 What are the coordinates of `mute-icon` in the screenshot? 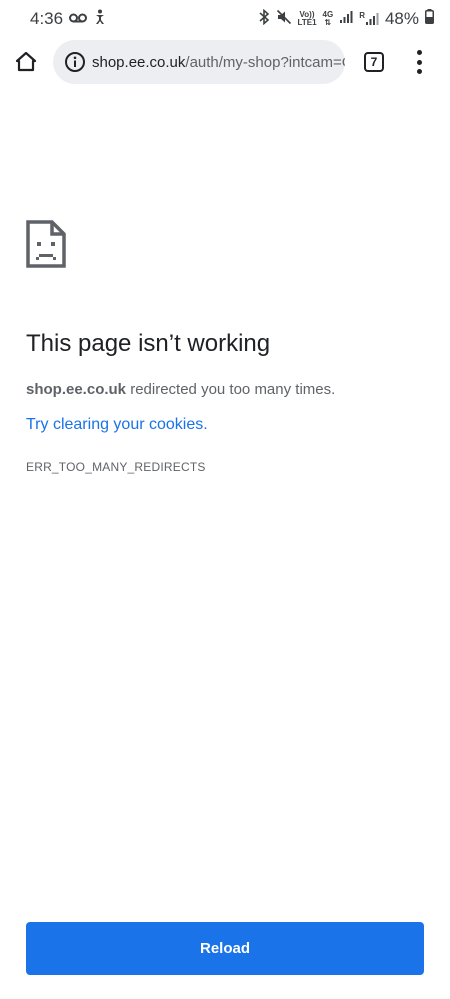 It's located at (284, 19).